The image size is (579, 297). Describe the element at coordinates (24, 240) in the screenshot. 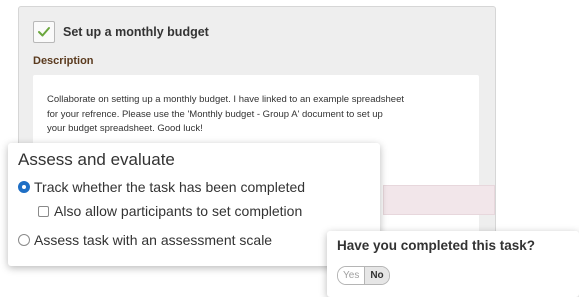

I see `radio-unselected-icon` at that location.